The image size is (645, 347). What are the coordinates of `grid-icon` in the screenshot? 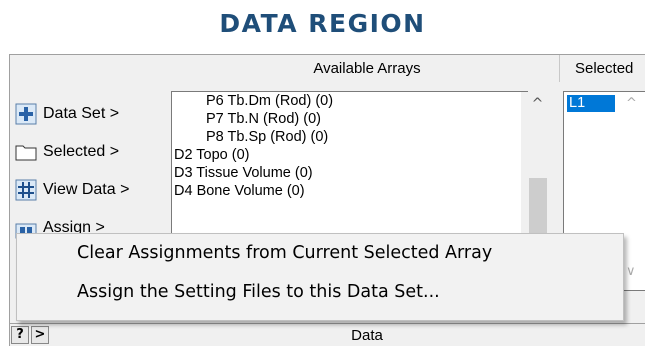 It's located at (26, 190).